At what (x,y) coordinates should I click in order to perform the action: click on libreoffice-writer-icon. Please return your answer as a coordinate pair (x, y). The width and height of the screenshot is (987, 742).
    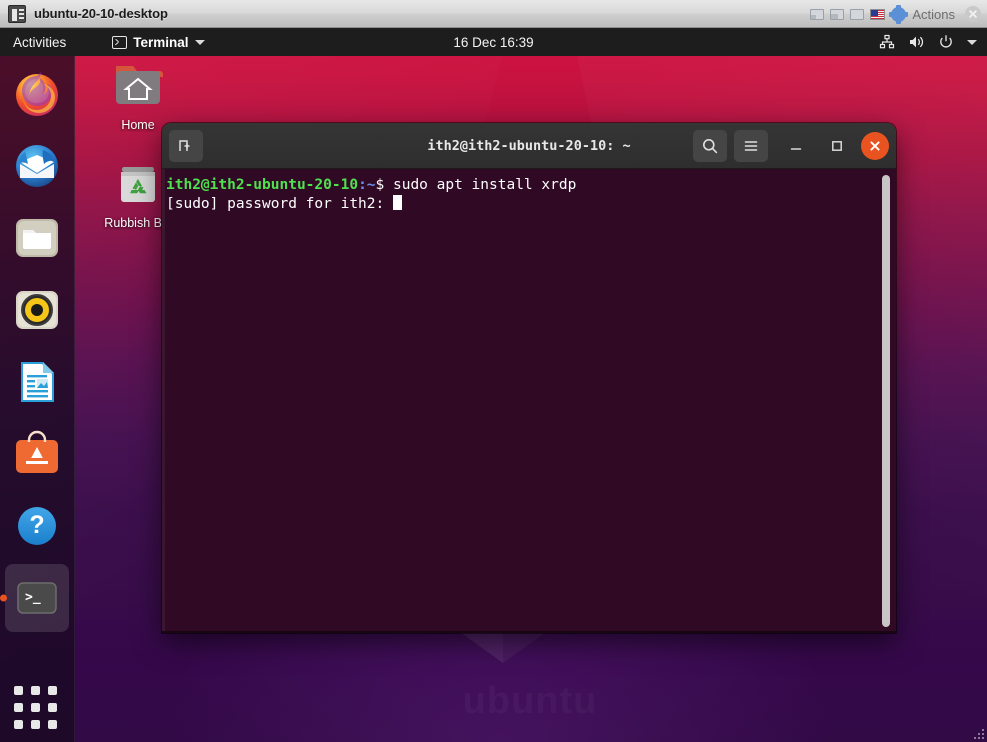
    Looking at the image, I should click on (37, 382).